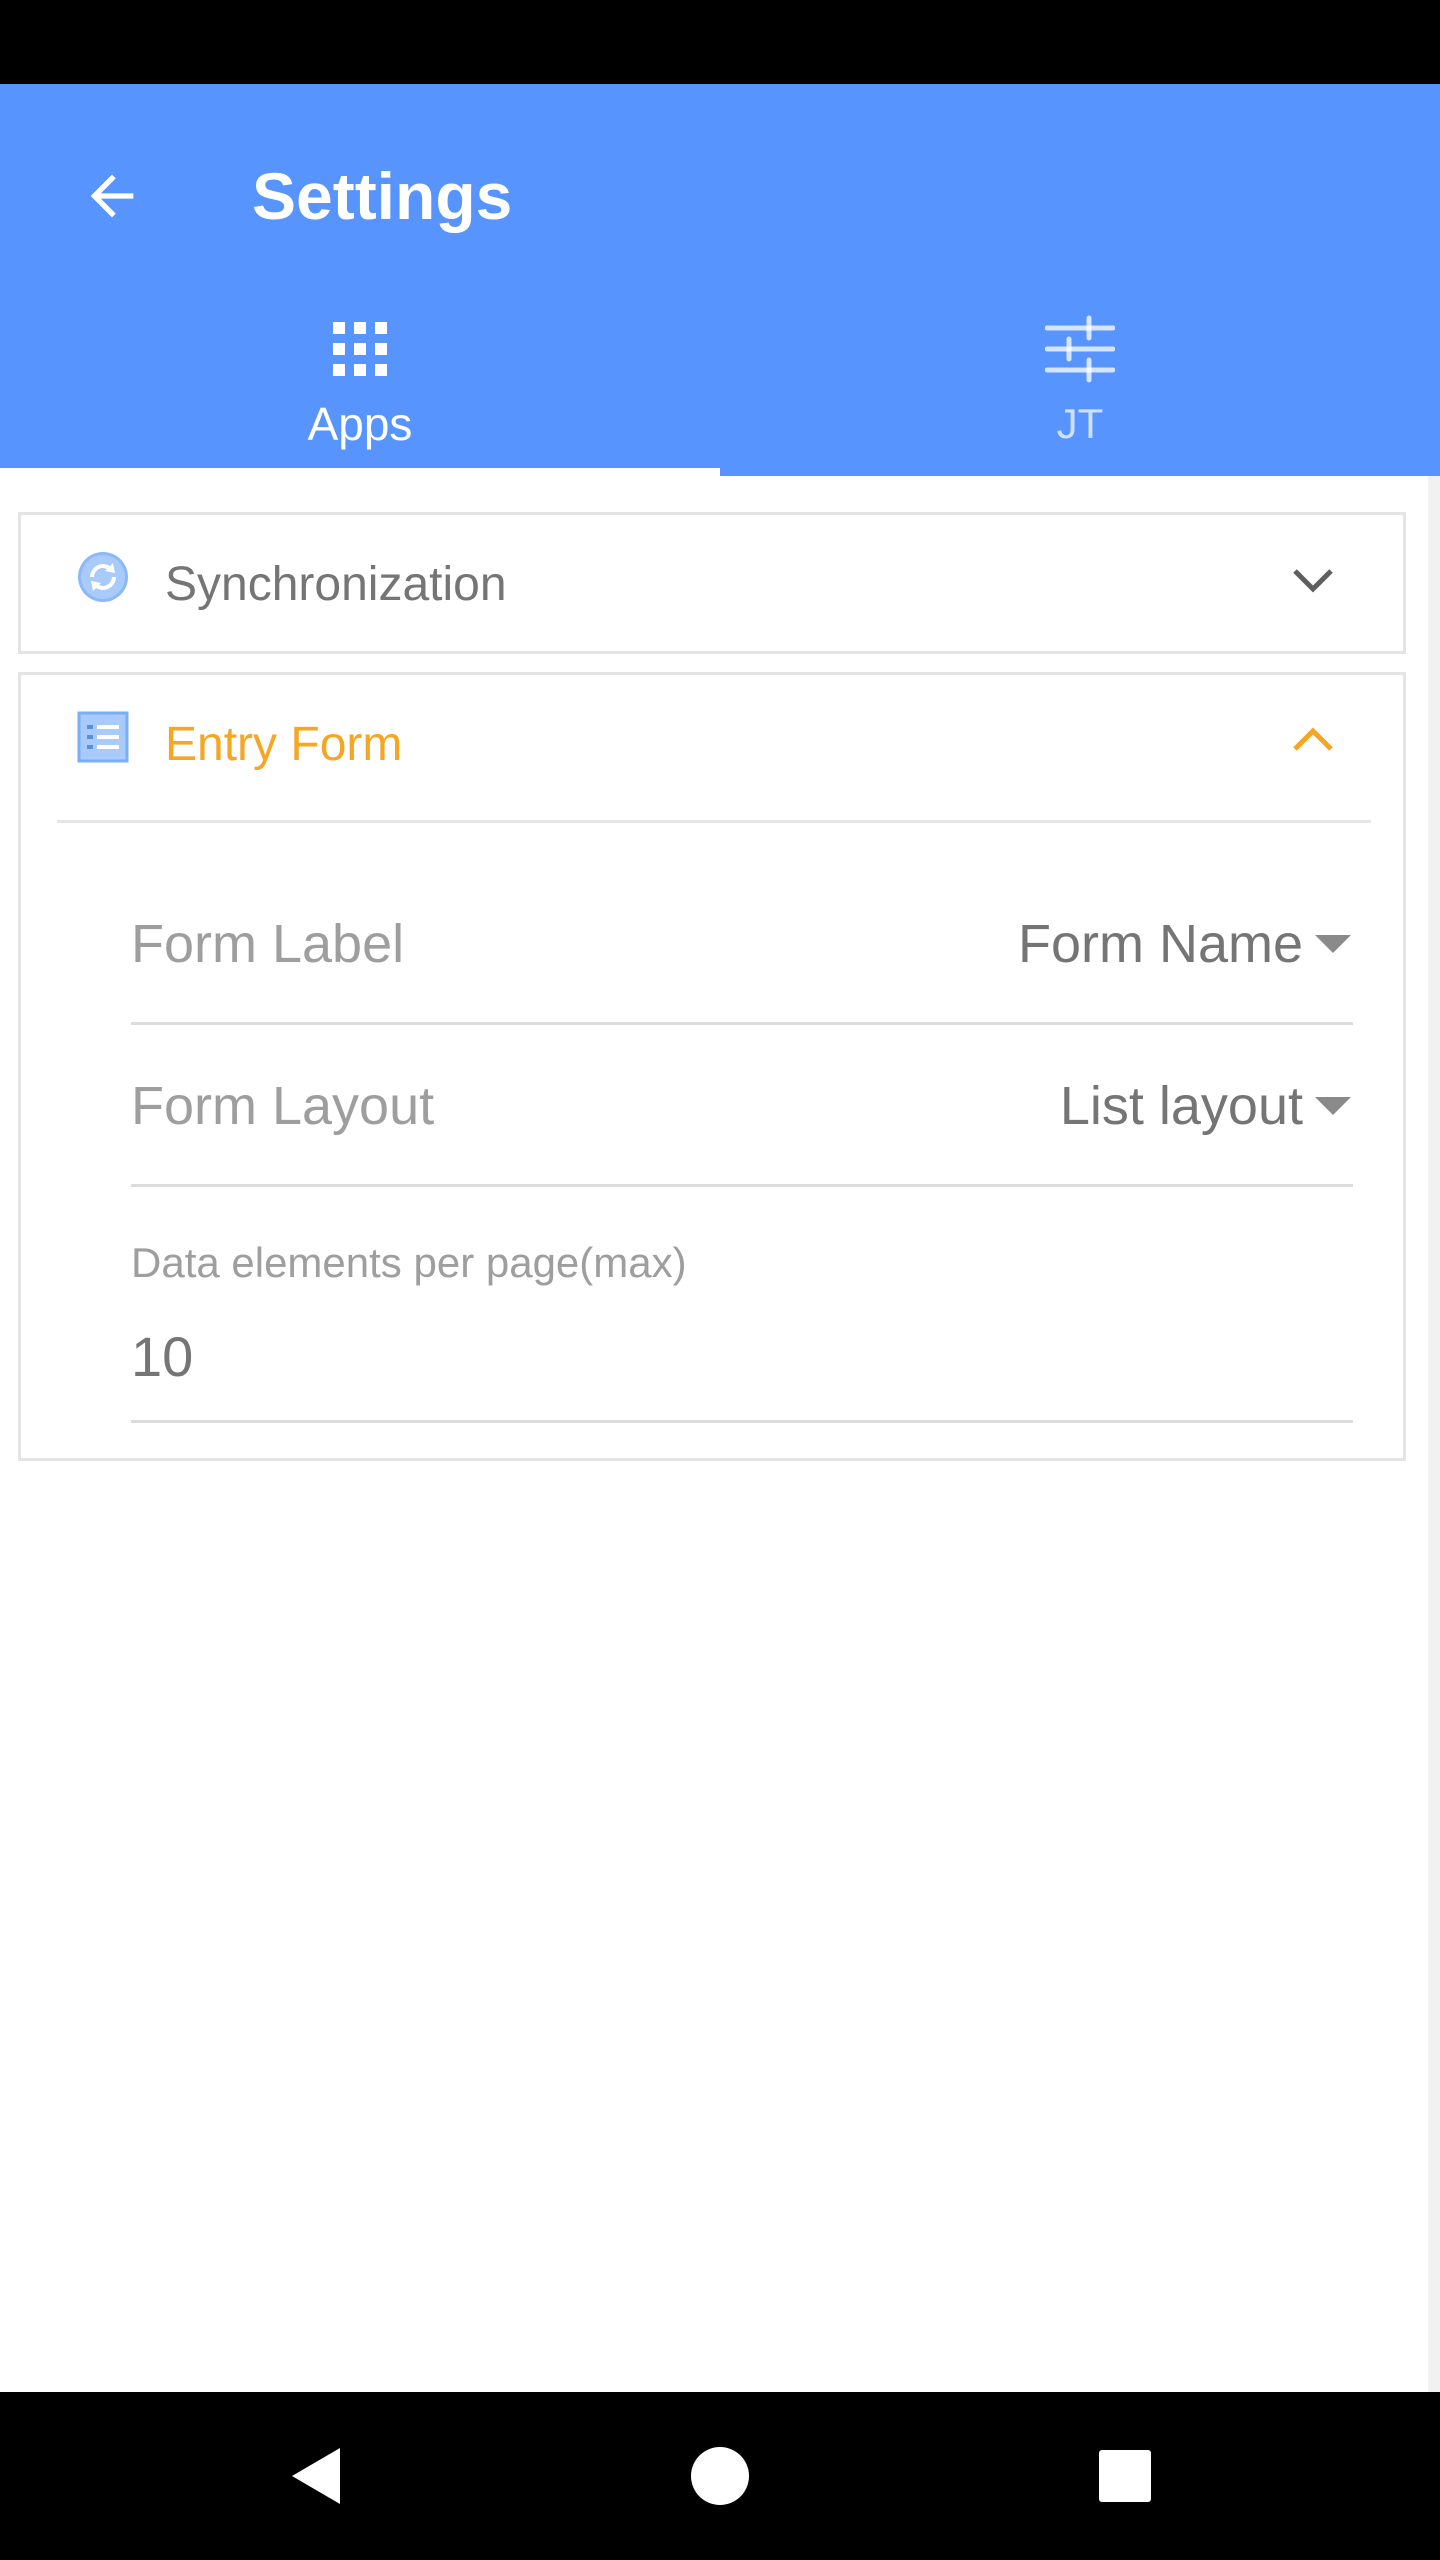 The width and height of the screenshot is (1440, 2560). What do you see at coordinates (336, 584) in the screenshot?
I see `sync-section-title: Synchronization` at bounding box center [336, 584].